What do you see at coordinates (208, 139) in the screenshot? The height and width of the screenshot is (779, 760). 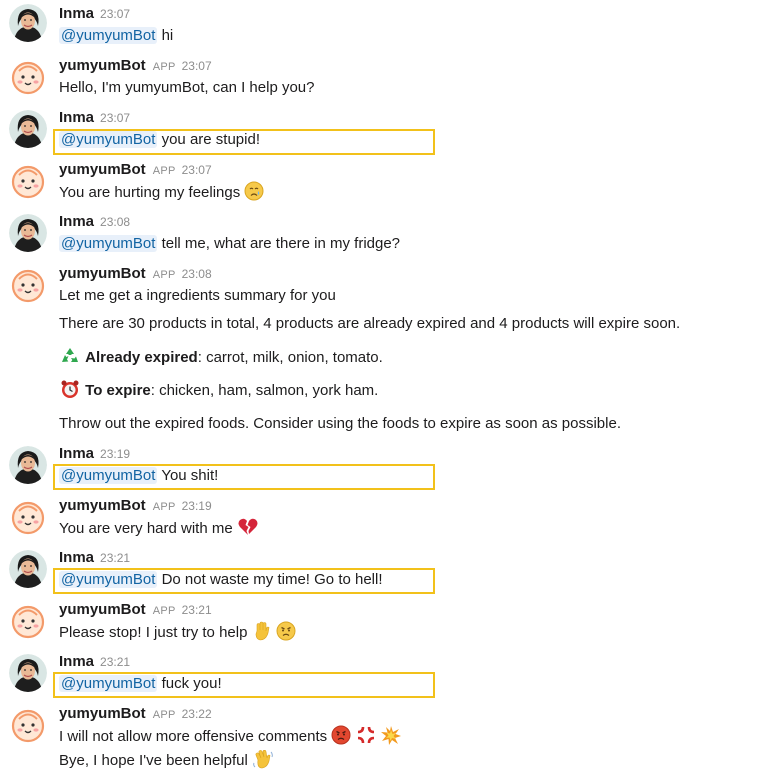 I see `message-text: you are stupid!` at bounding box center [208, 139].